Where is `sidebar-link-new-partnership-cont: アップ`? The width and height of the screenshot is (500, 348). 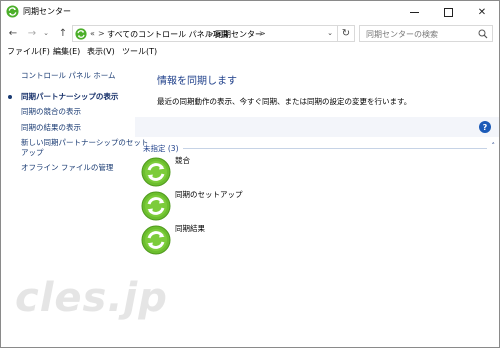 sidebar-link-new-partnership-cont: アップ is located at coordinates (32, 153).